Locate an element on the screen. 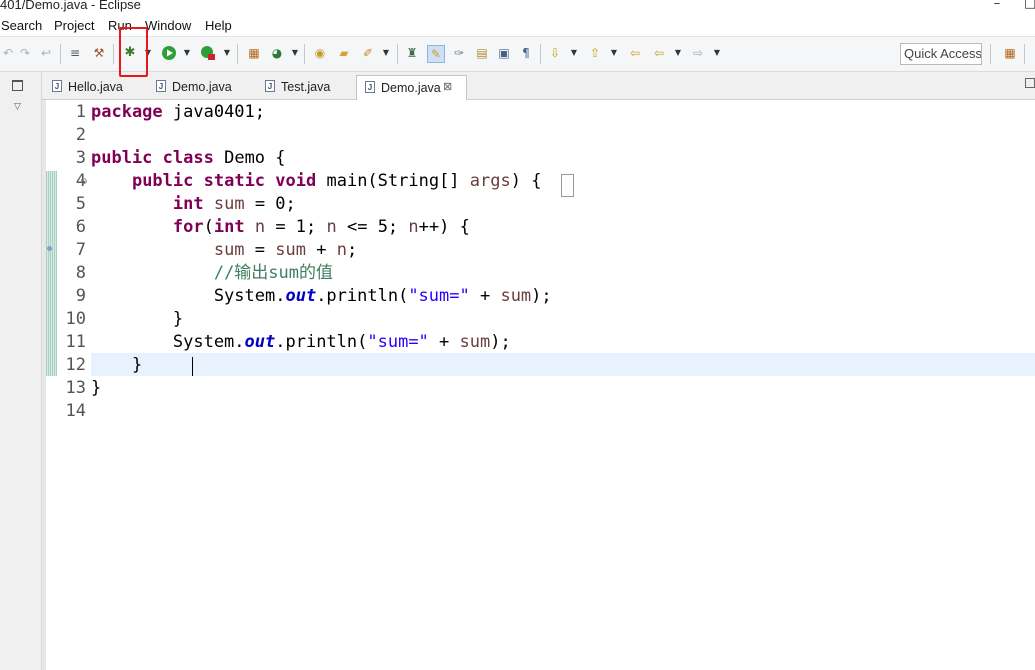 The width and height of the screenshot is (1035, 670). coverage-dropdown-icon: ▼ is located at coordinates (227, 53).